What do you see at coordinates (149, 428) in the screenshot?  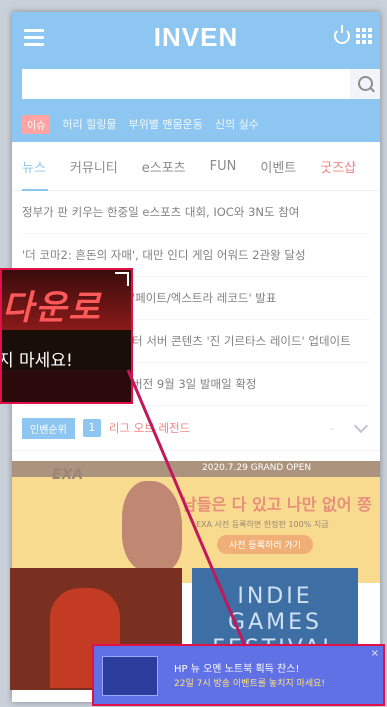 I see `ranking-game-name: 리그 오브 레전드` at bounding box center [149, 428].